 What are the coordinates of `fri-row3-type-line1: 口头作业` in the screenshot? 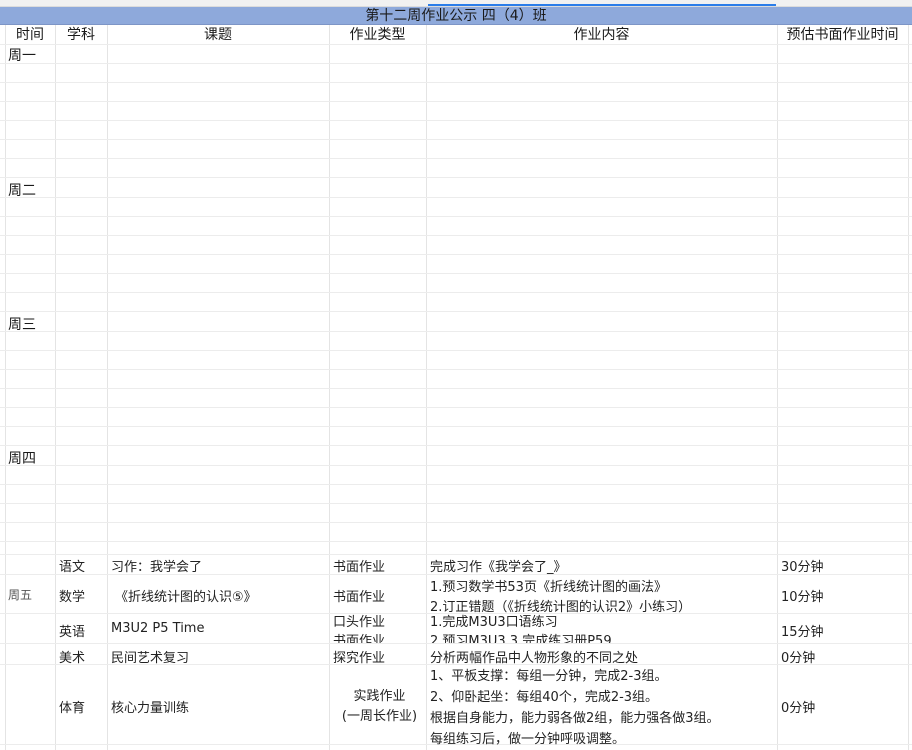 It's located at (359, 622).